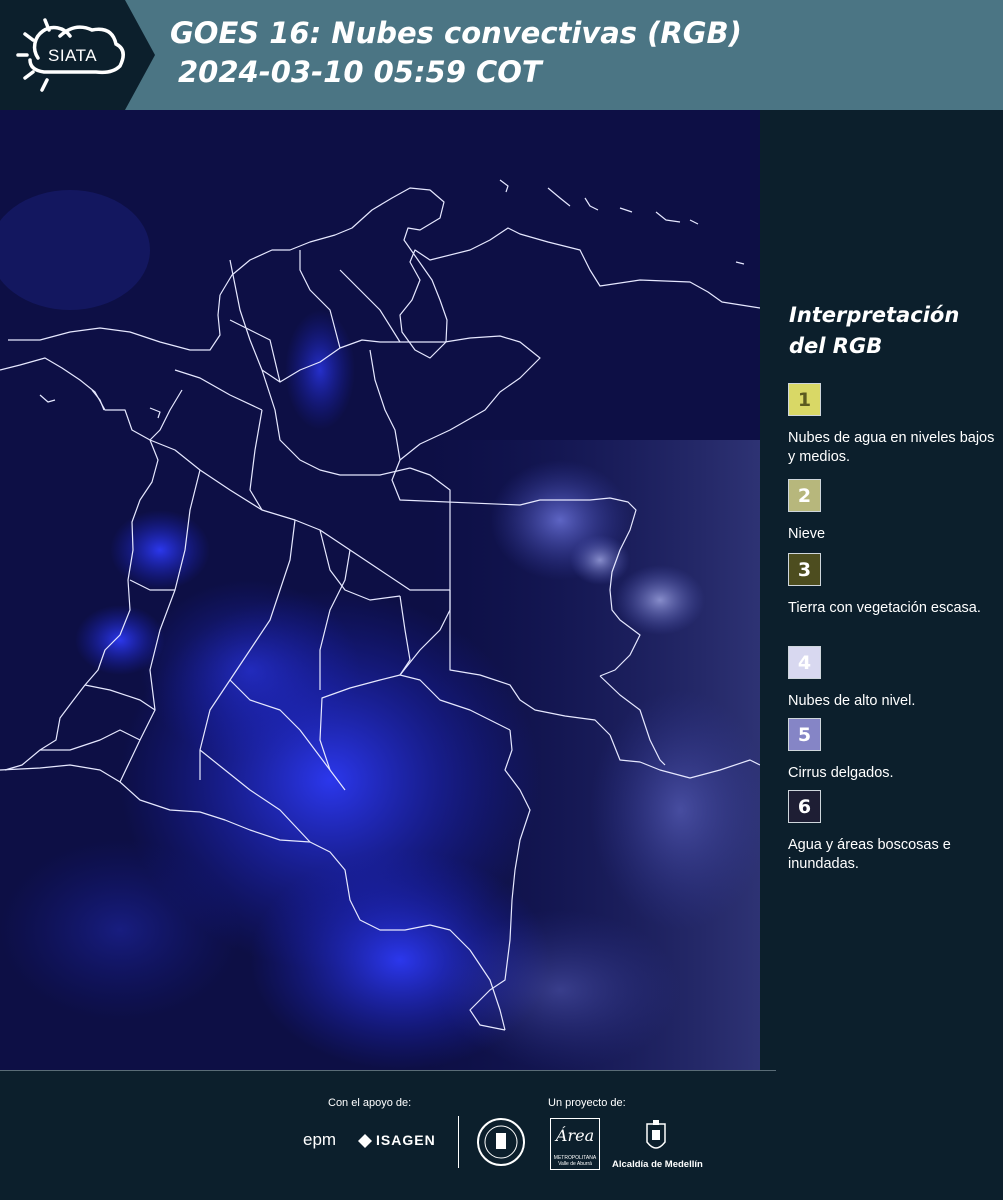 This screenshot has height=1200, width=1003. Describe the element at coordinates (388, 1070) in the screenshot. I see `footer-separator-line` at that location.